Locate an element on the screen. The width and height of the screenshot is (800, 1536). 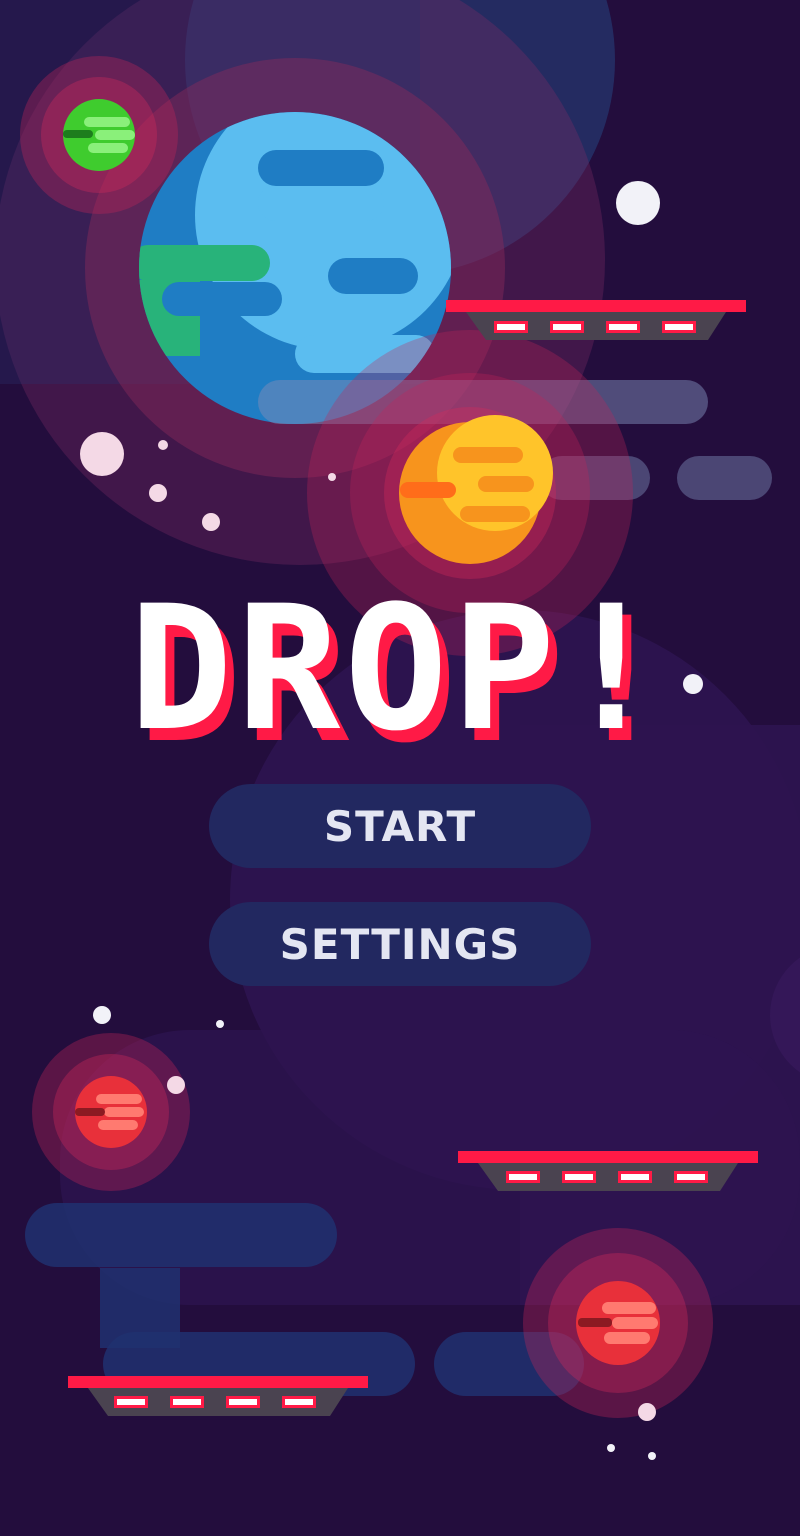
cloud is located at coordinates (724, 478).